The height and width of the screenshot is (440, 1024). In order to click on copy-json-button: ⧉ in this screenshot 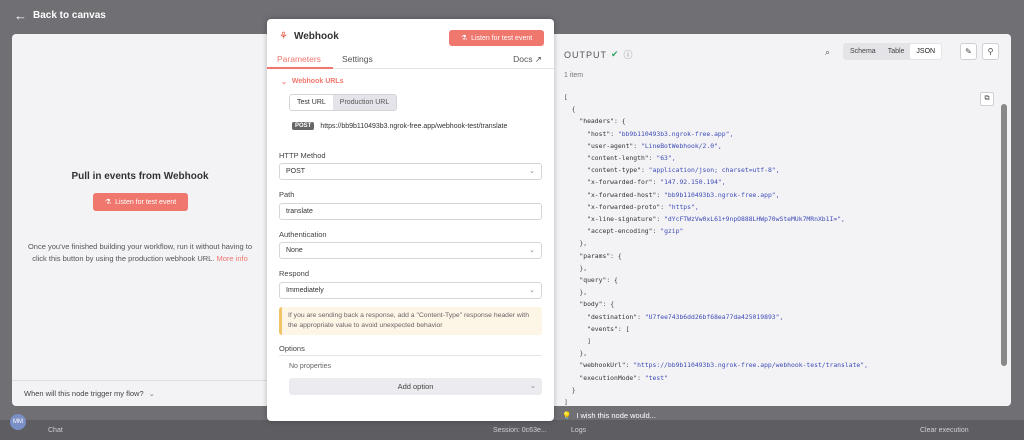, I will do `click(987, 99)`.